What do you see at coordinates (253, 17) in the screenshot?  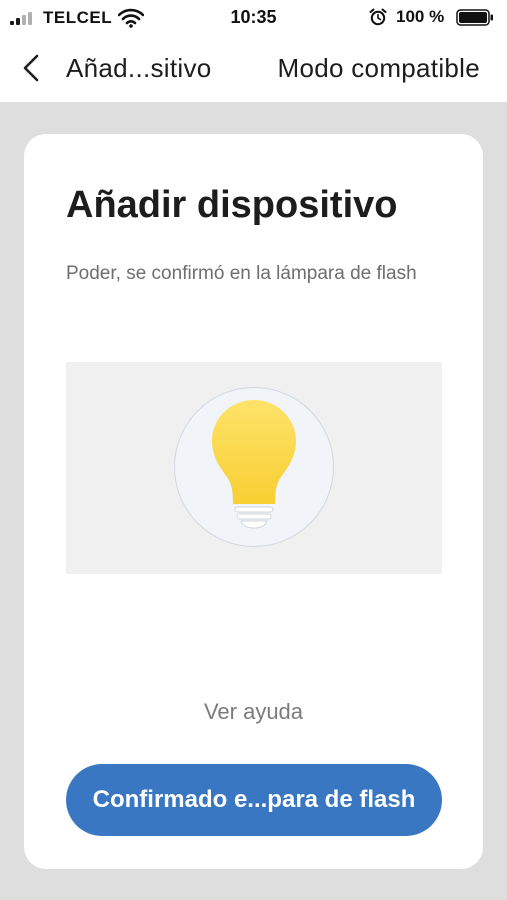 I see `status-bar: TELCEL 10:35 100 %` at bounding box center [253, 17].